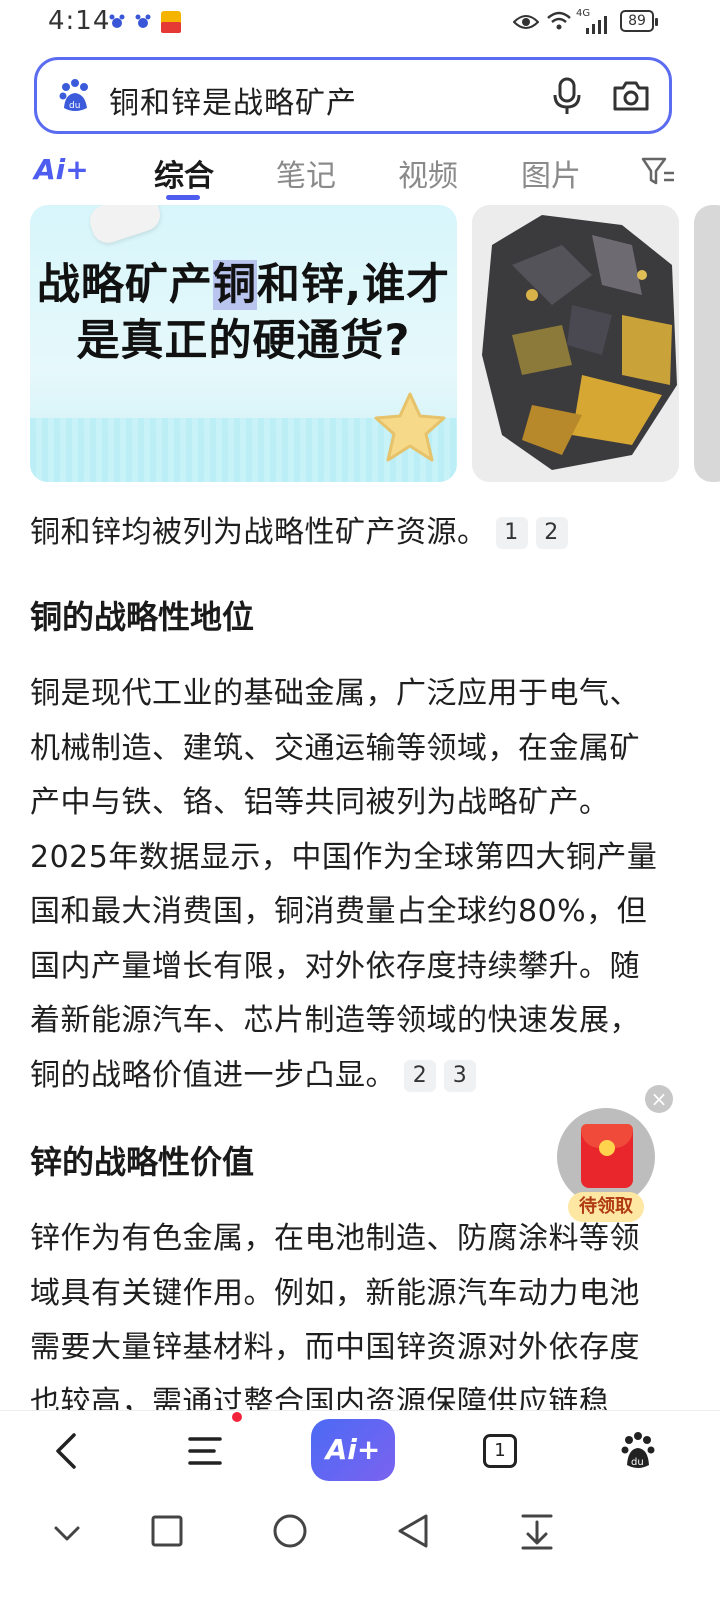 This screenshot has width=720, height=1600. Describe the element at coordinates (142, 617) in the screenshot. I see `section-heading-copper: 铜的战略性地位` at that location.